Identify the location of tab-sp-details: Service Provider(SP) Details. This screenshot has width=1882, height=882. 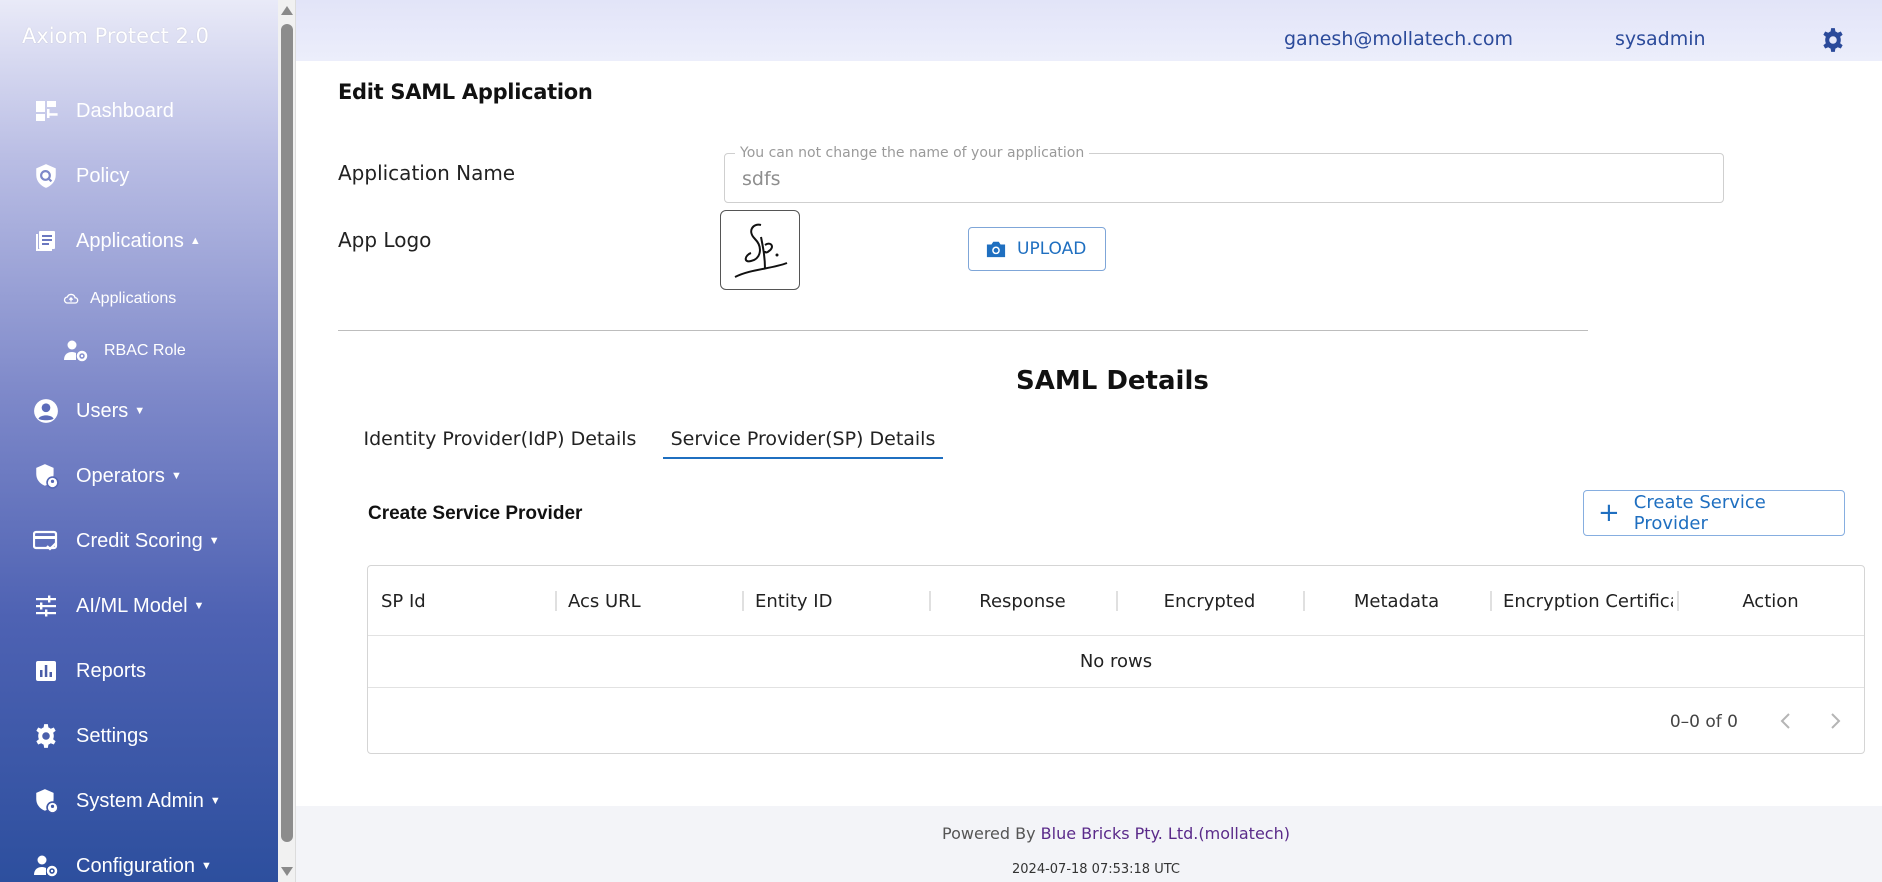
(803, 439).